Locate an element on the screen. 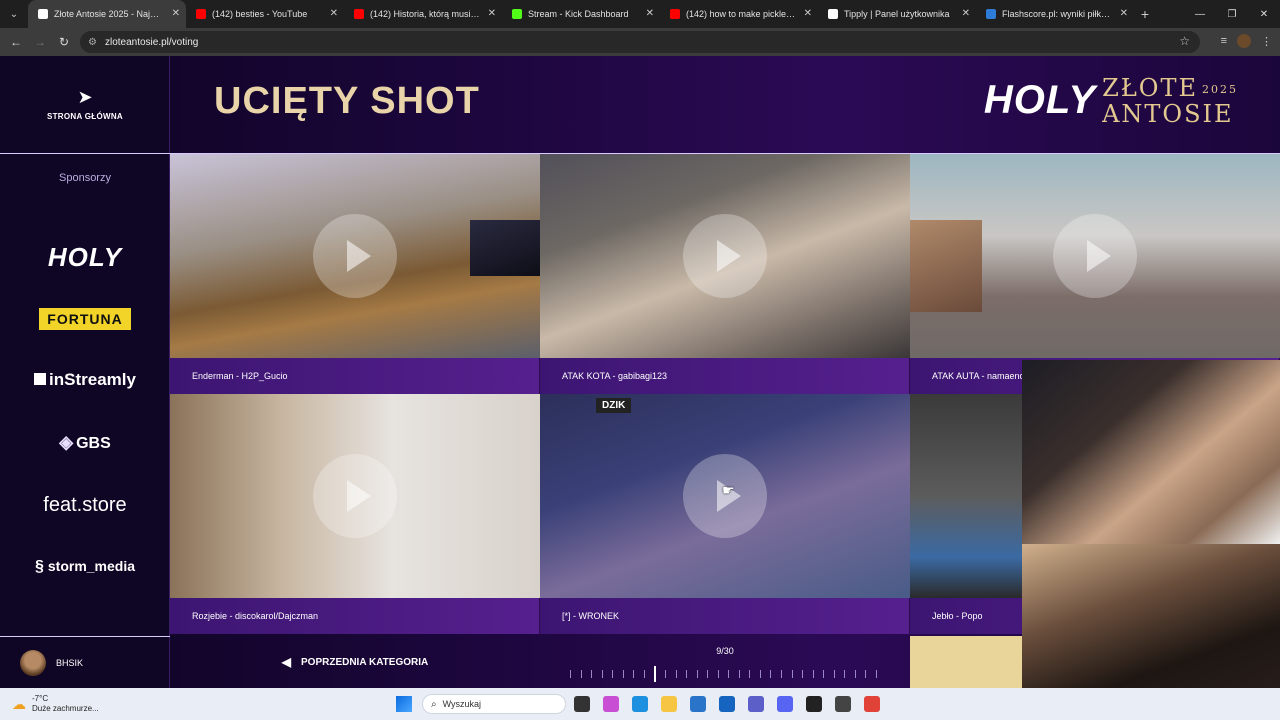 The image size is (1280, 720). taskbar-search: ⌕ Wyszukaj is located at coordinates (494, 704).